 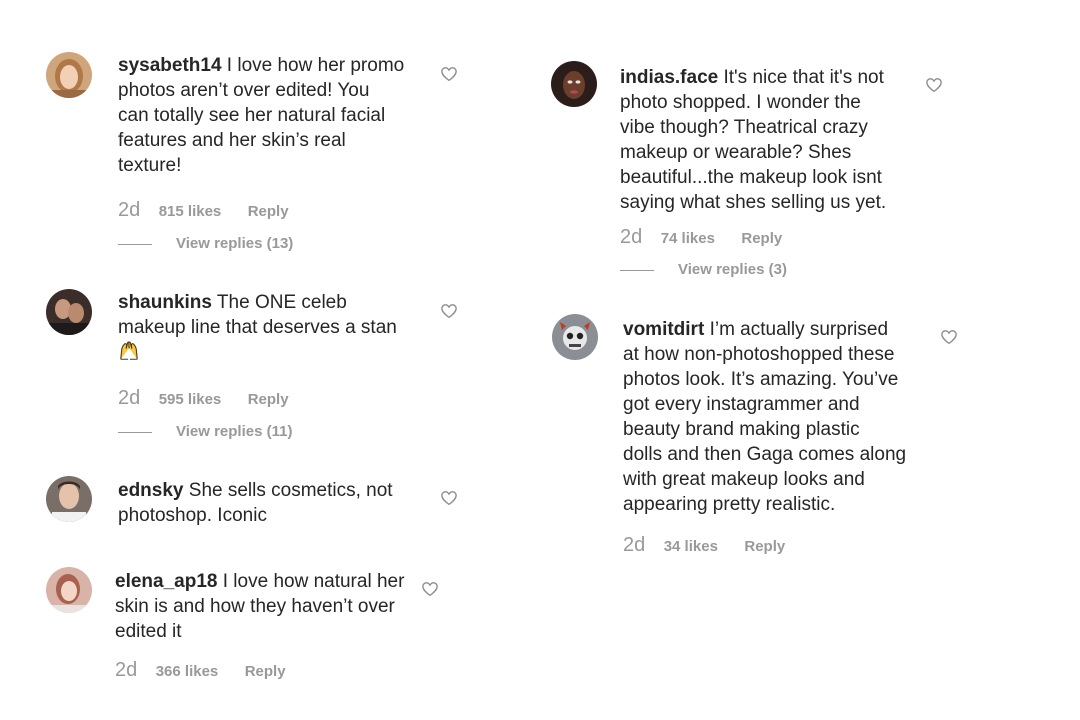 I want to click on view-replies-label: View replies (11), so click(x=234, y=431).